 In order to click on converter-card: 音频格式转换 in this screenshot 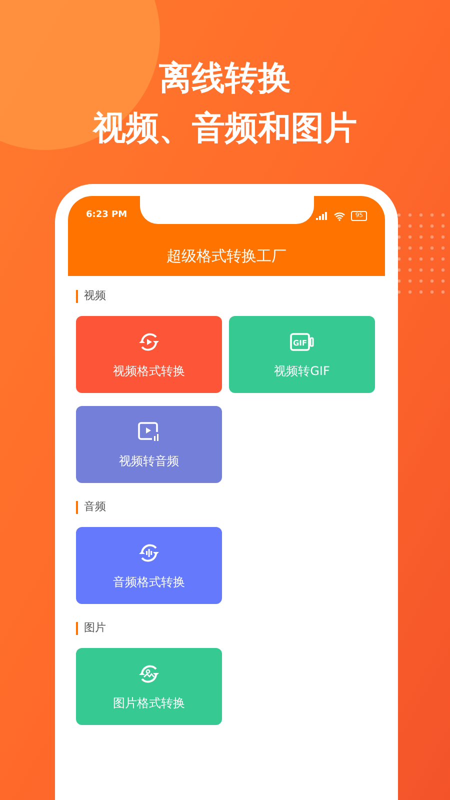, I will do `click(149, 565)`.